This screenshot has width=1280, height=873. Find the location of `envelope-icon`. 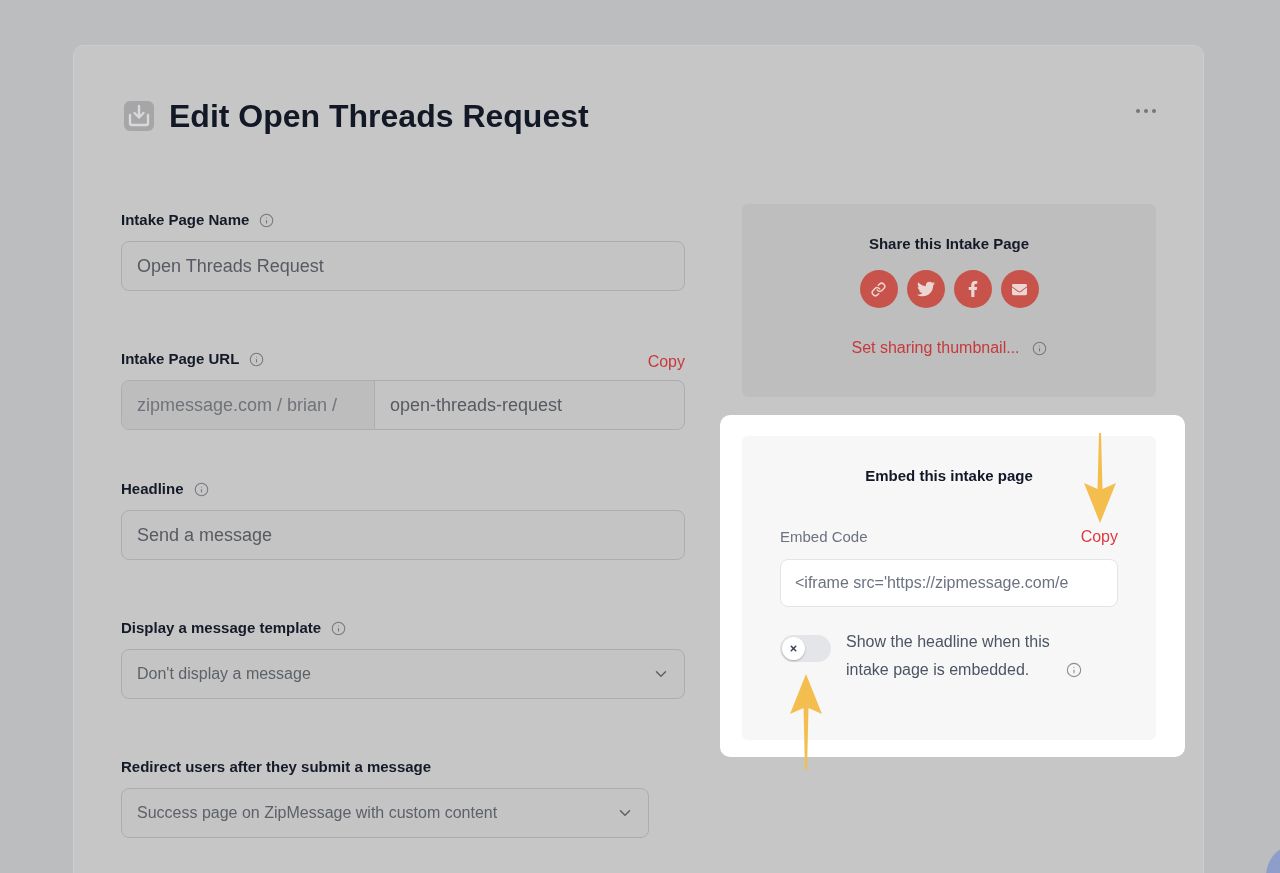

envelope-icon is located at coordinates (1019, 289).